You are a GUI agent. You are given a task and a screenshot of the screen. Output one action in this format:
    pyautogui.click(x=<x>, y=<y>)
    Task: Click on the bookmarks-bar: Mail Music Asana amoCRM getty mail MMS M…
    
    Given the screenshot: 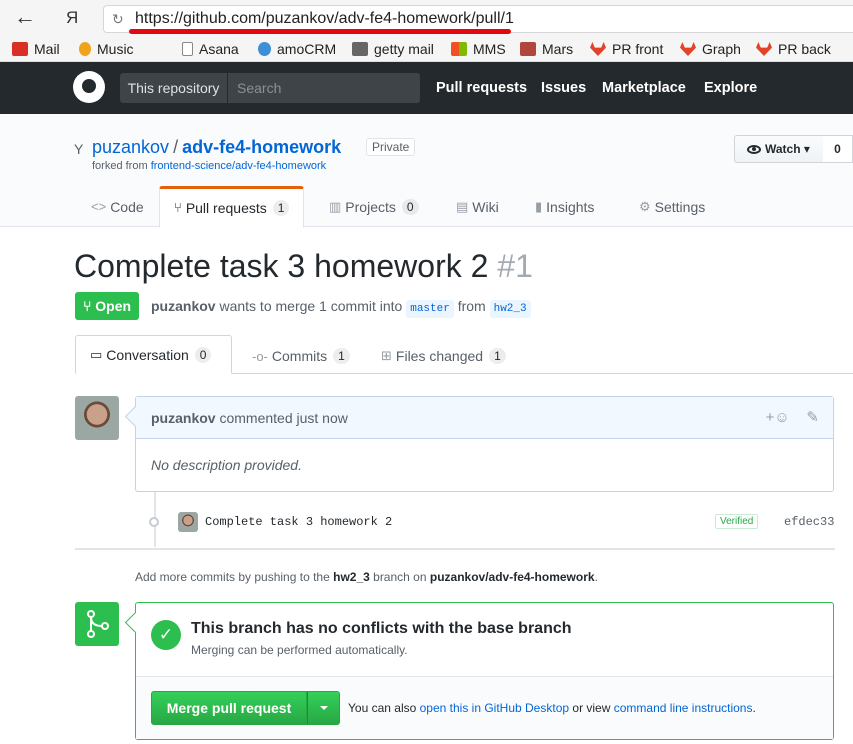 What is the action you would take?
    pyautogui.click(x=426, y=49)
    